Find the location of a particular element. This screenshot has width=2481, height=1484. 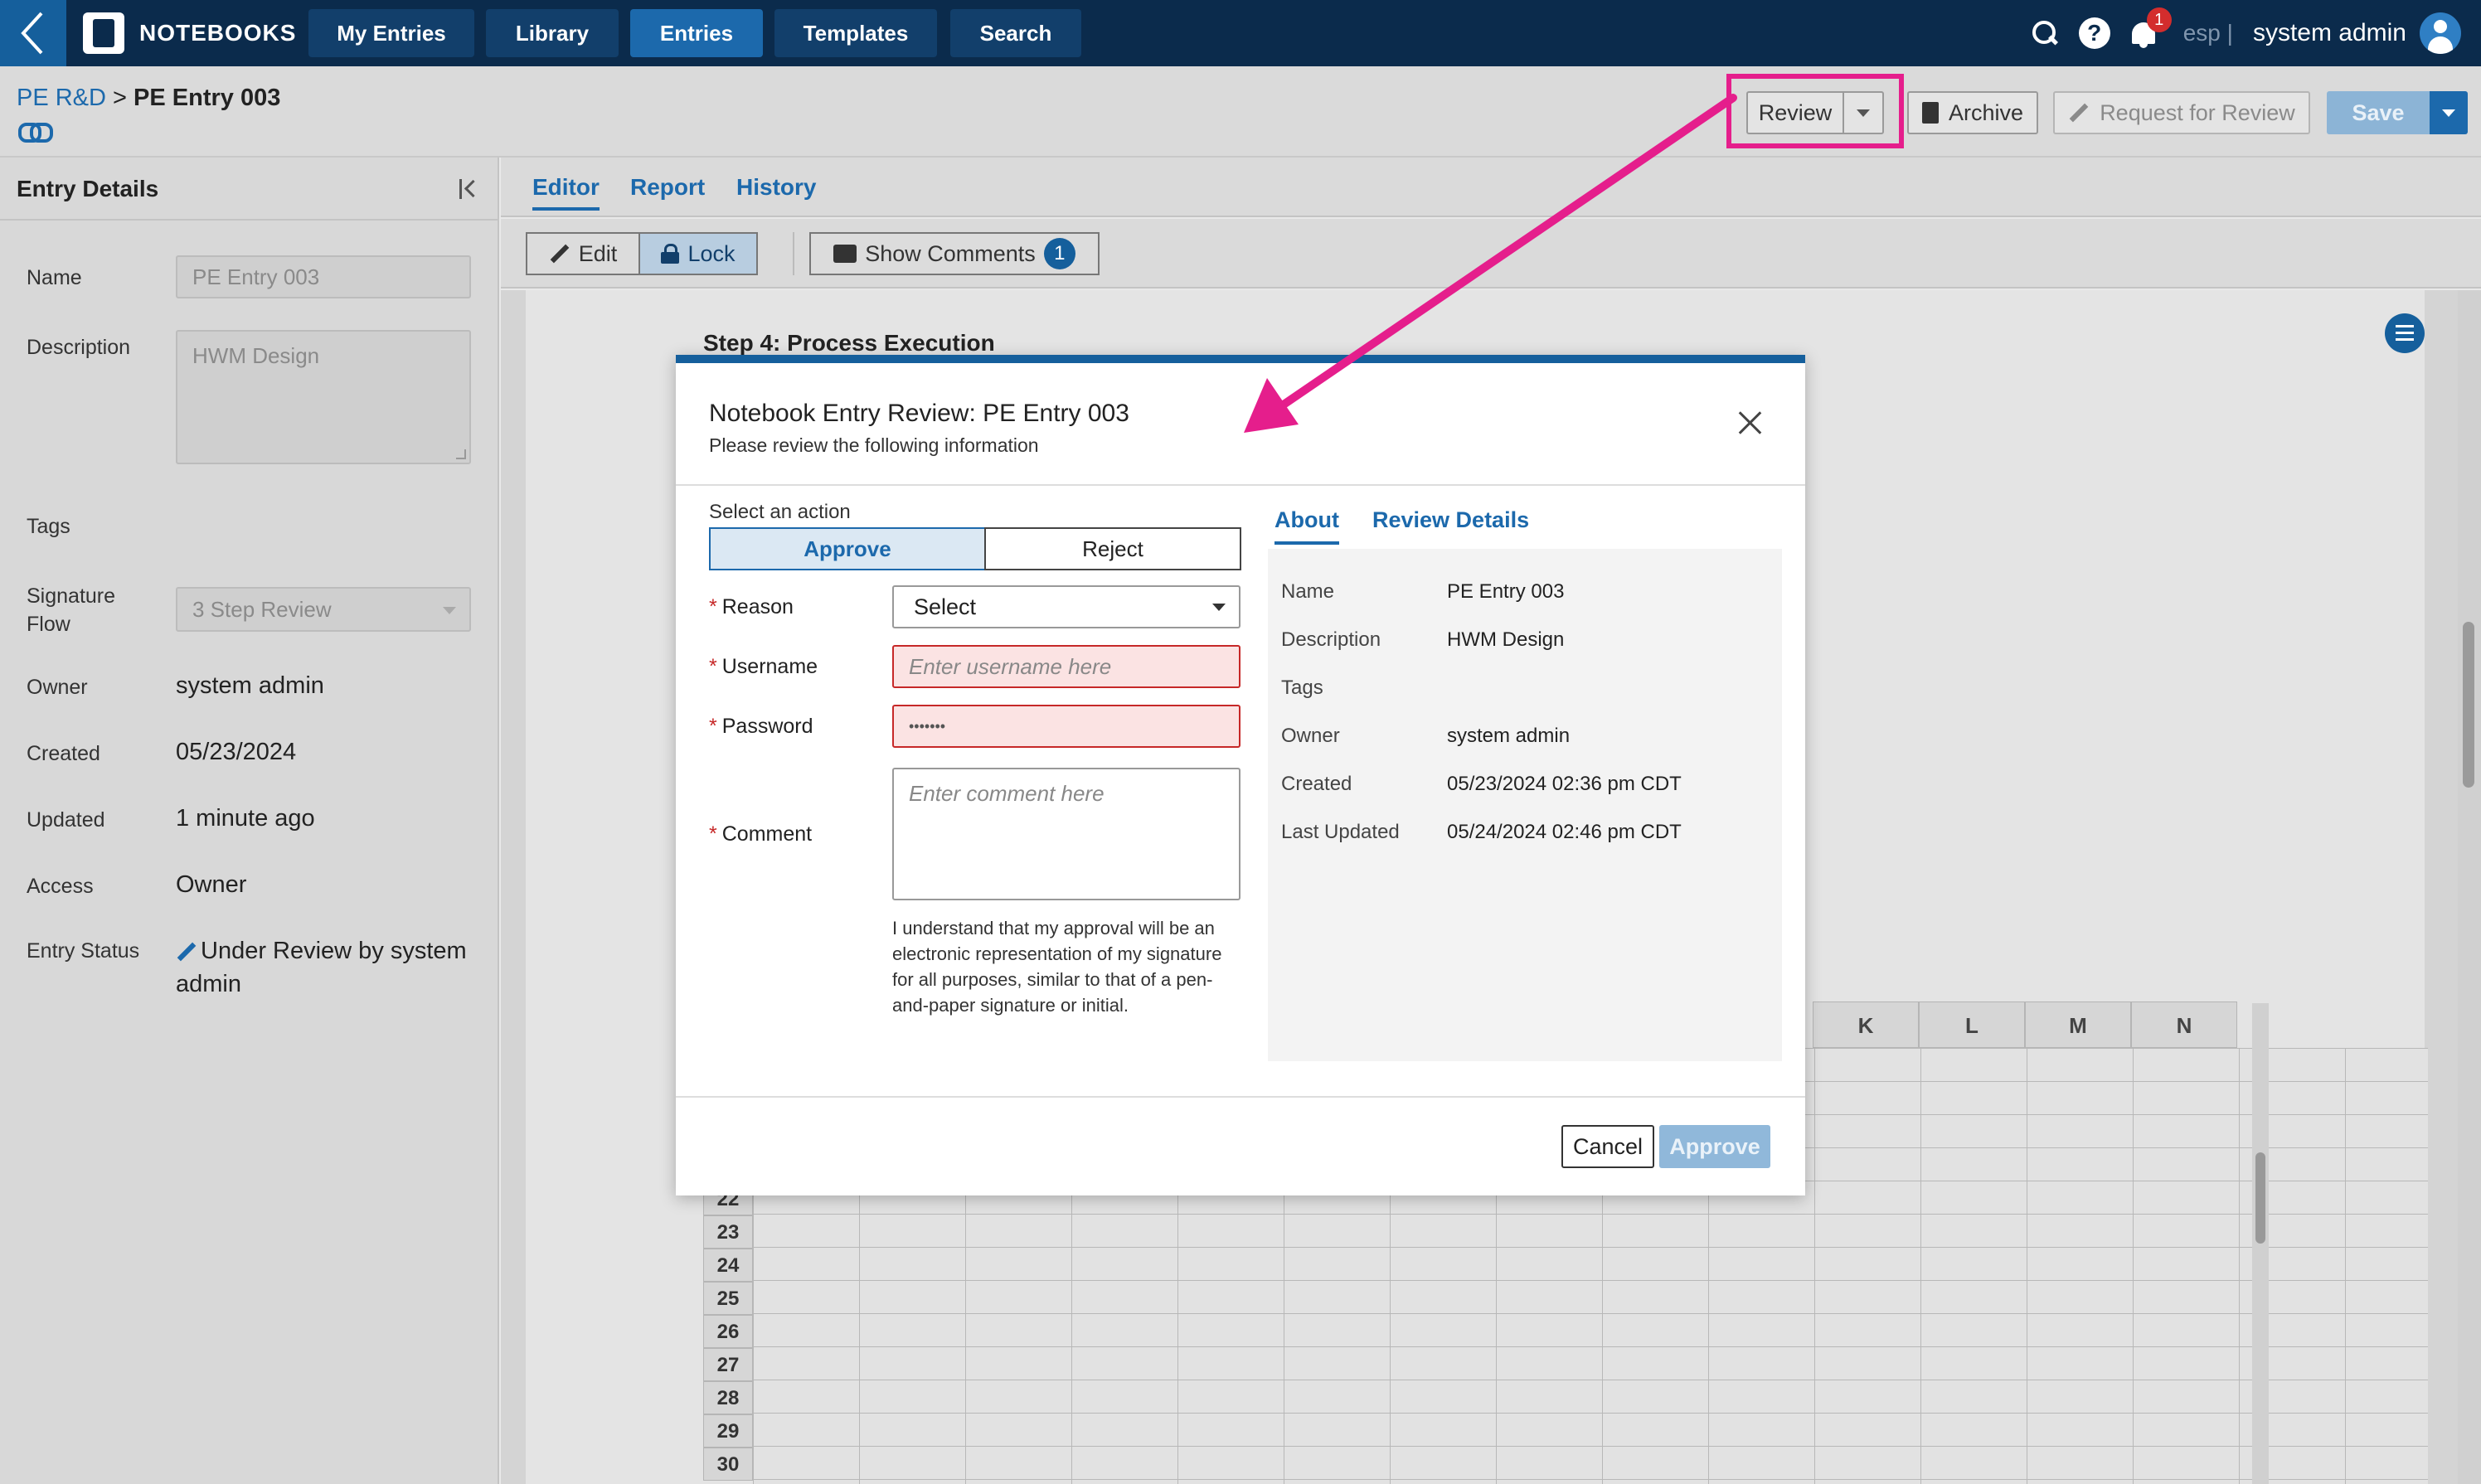

entry-status-text: Under Review by system admin is located at coordinates (321, 968).